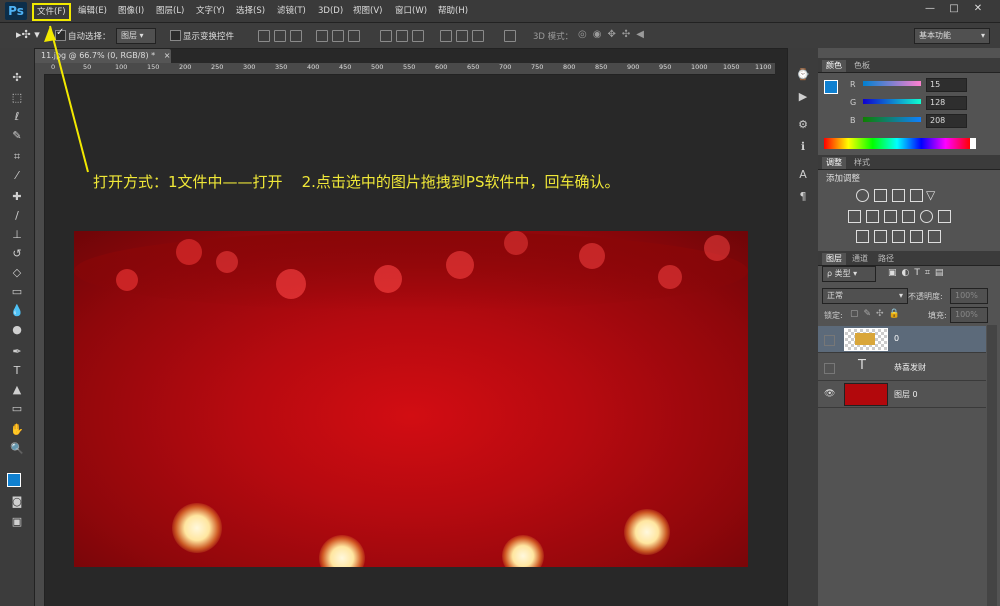  What do you see at coordinates (877, 314) in the screenshot?
I see `lock-icons: ▢✎✣🔒` at bounding box center [877, 314].